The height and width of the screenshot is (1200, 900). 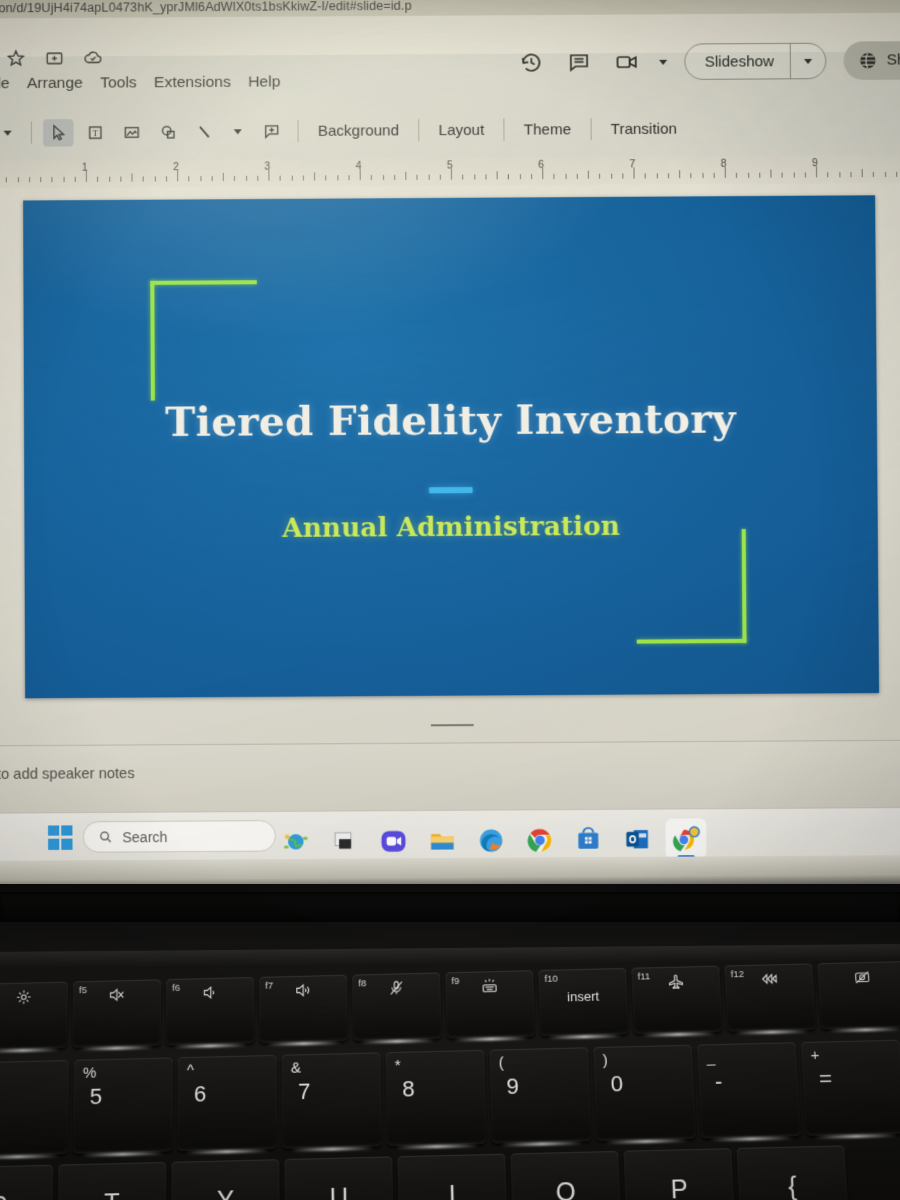 I want to click on search-icon, so click(x=105, y=836).